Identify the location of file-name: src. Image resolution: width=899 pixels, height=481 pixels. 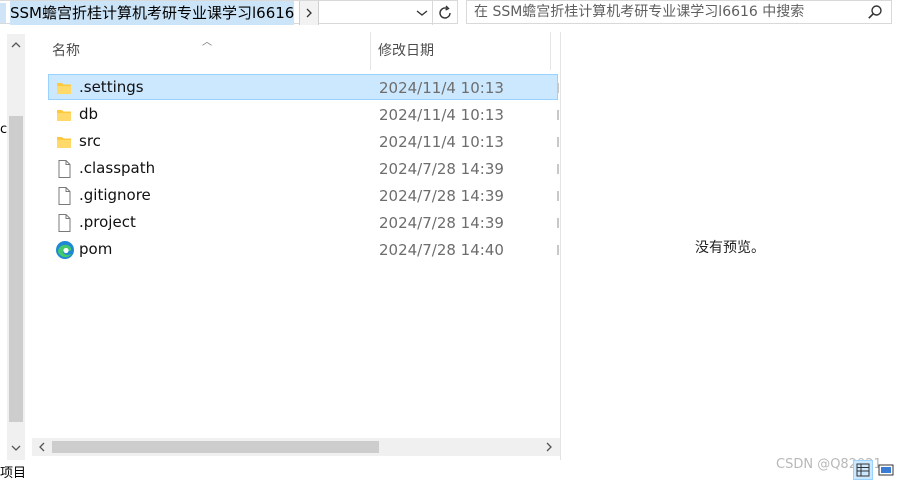
(90, 141).